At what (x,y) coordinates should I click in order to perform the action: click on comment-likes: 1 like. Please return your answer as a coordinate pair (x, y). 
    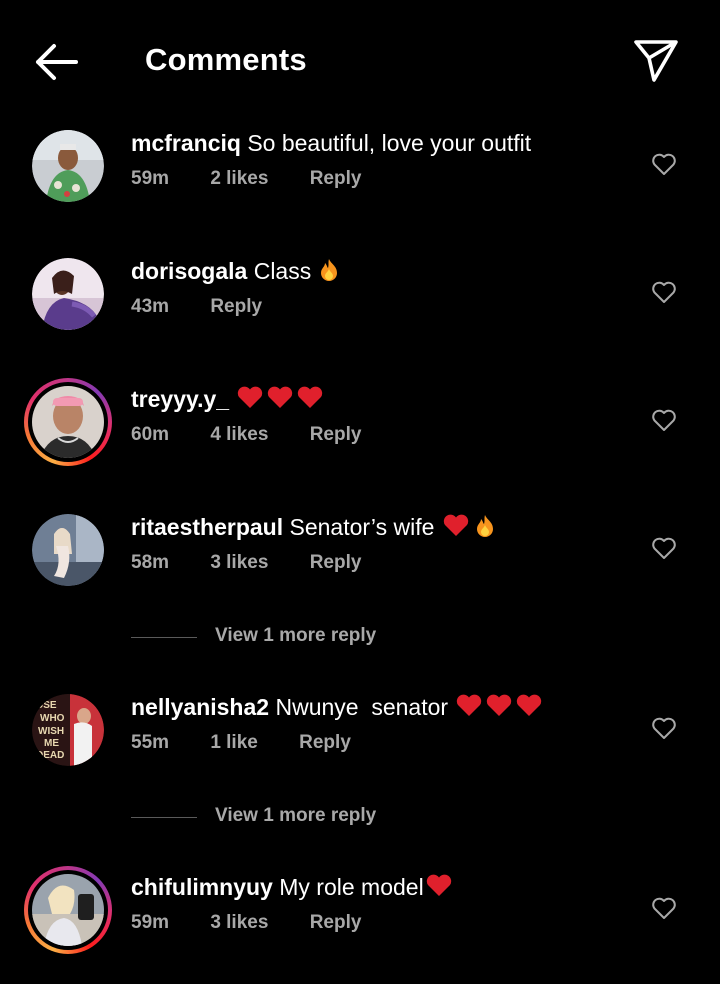
    Looking at the image, I should click on (234, 742).